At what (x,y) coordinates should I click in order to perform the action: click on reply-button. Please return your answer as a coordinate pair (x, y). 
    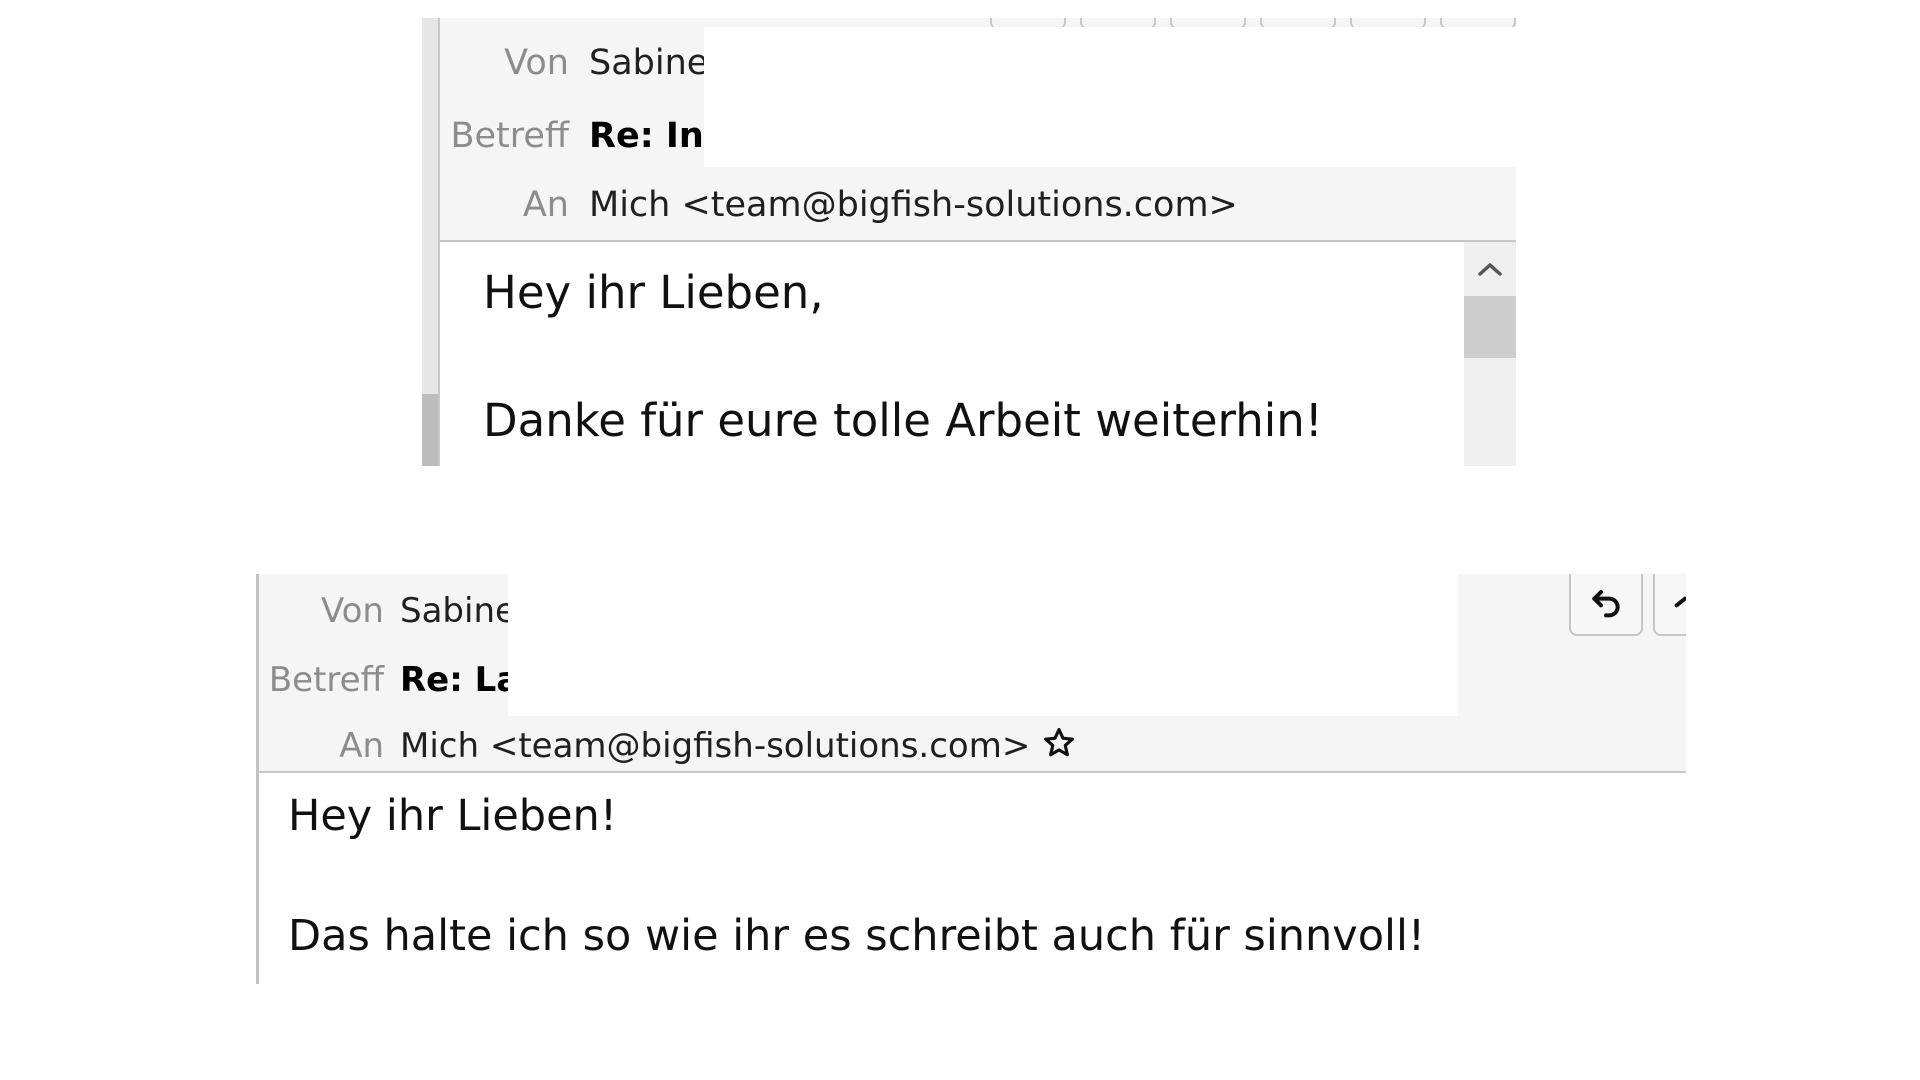
    Looking at the image, I should click on (1606, 605).